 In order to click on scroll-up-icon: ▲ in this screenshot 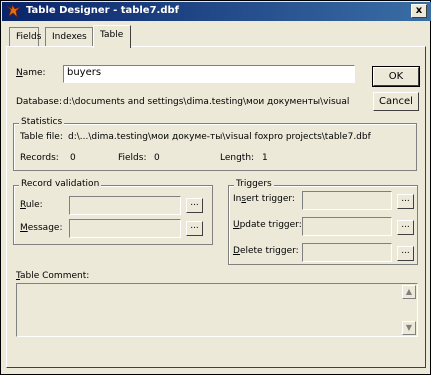, I will do `click(409, 292)`.